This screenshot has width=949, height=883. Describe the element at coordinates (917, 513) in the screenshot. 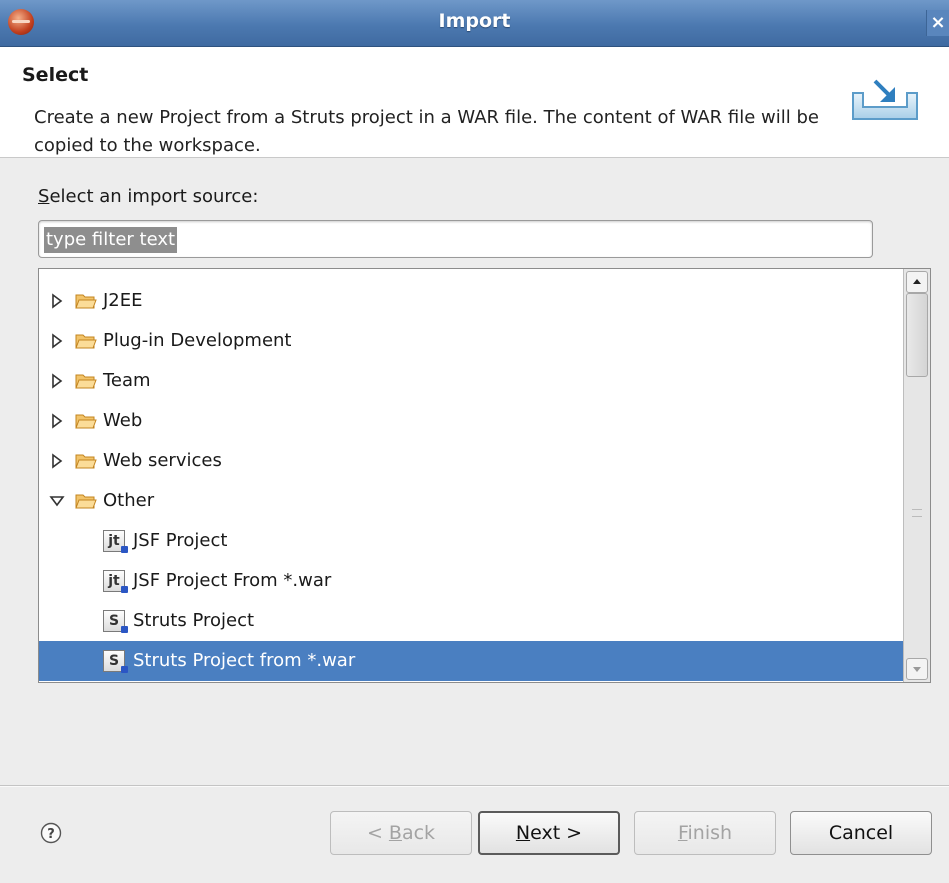

I see `scrollbar-grip` at that location.